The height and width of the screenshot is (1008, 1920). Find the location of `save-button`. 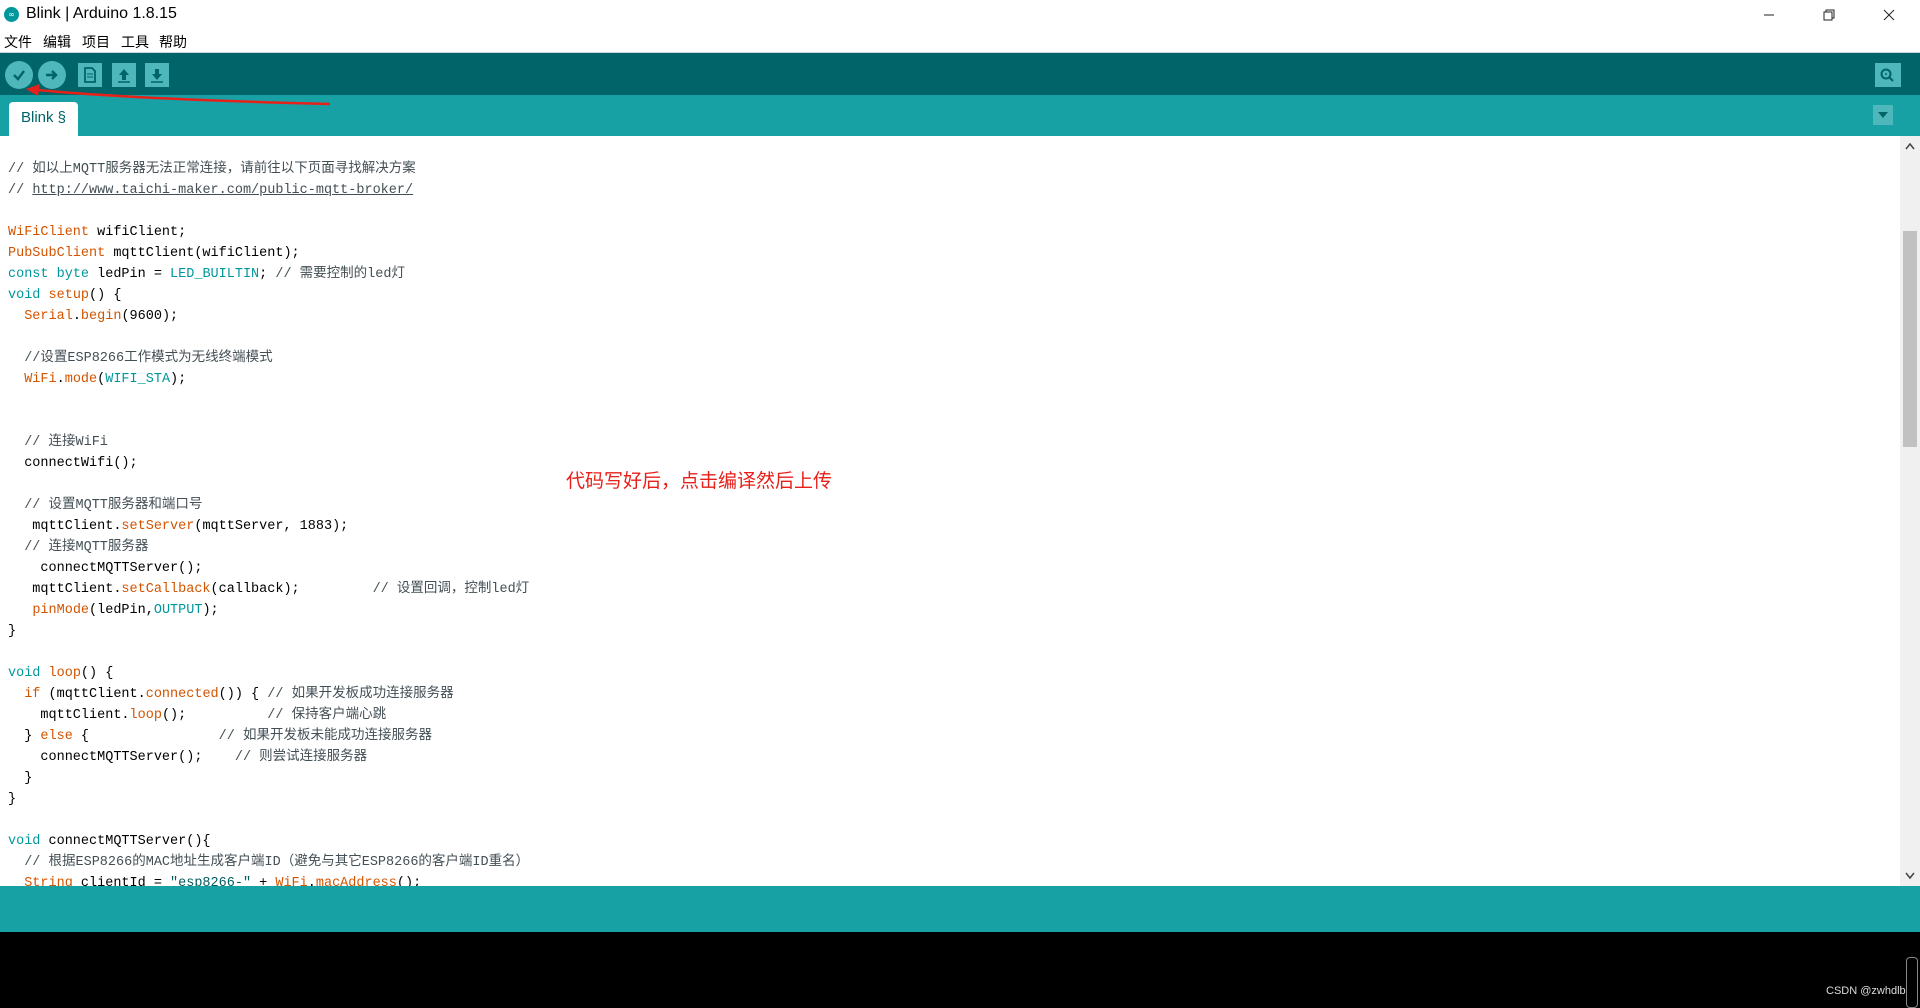

save-button is located at coordinates (157, 75).